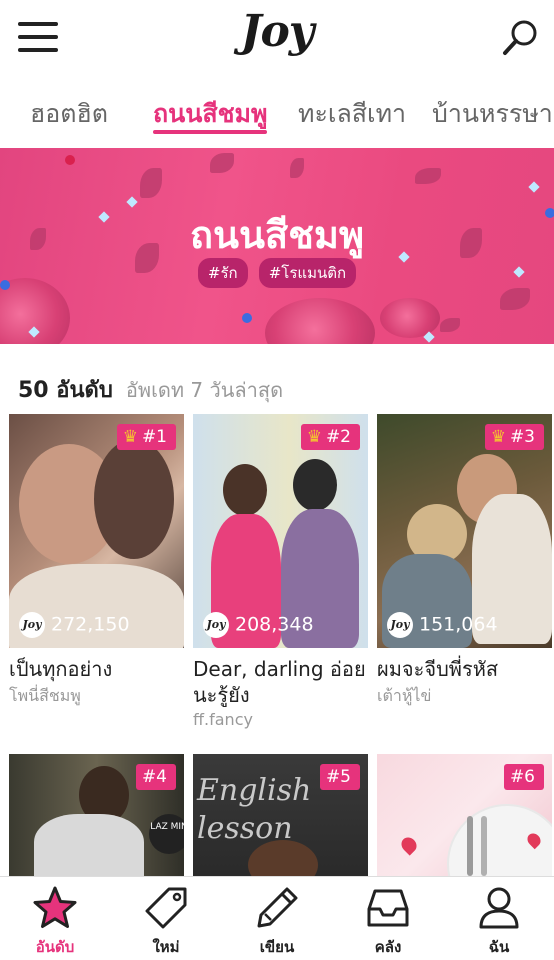 This screenshot has width=554, height=960. What do you see at coordinates (523, 777) in the screenshot?
I see `rank-badge: #6` at bounding box center [523, 777].